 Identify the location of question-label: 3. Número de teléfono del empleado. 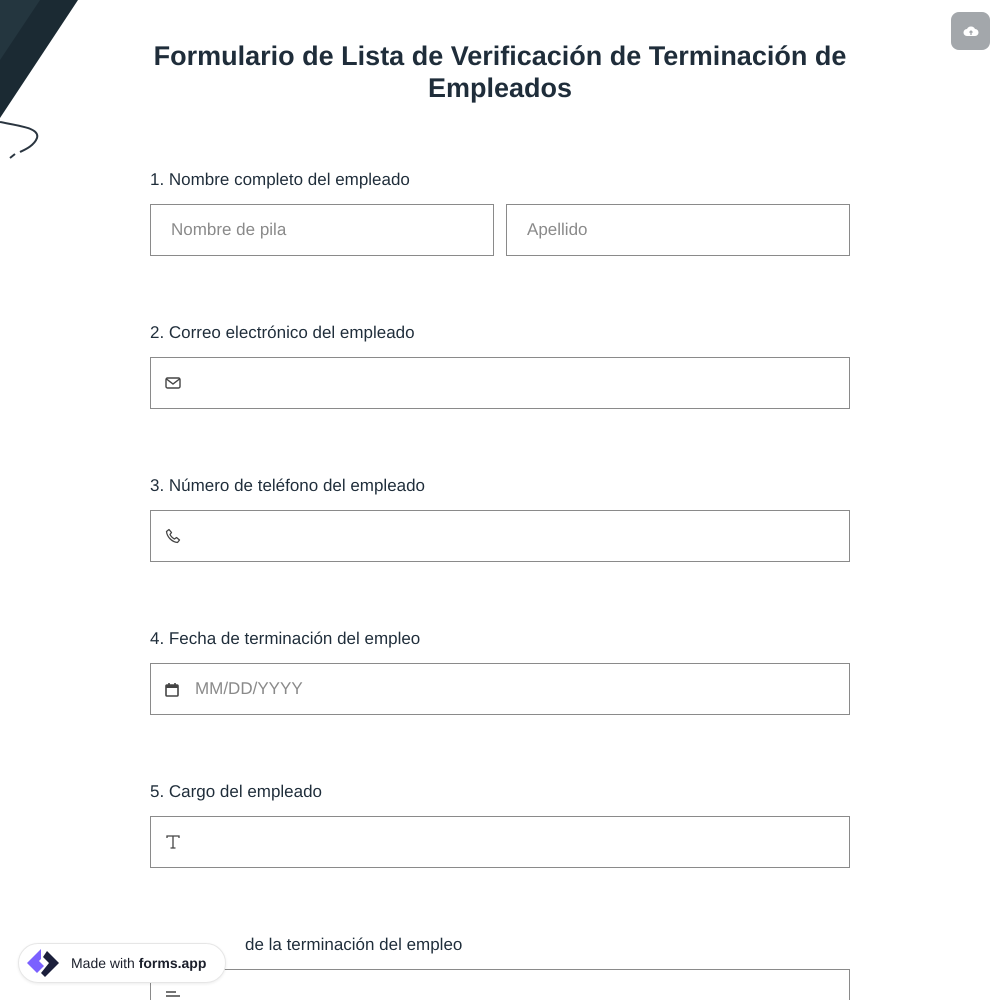
(288, 486).